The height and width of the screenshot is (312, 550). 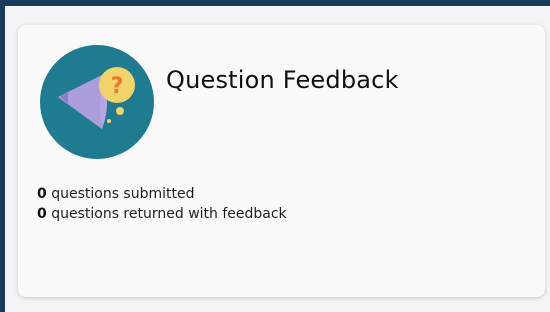 I want to click on stat-submitted: 0 questions submitted, so click(x=162, y=194).